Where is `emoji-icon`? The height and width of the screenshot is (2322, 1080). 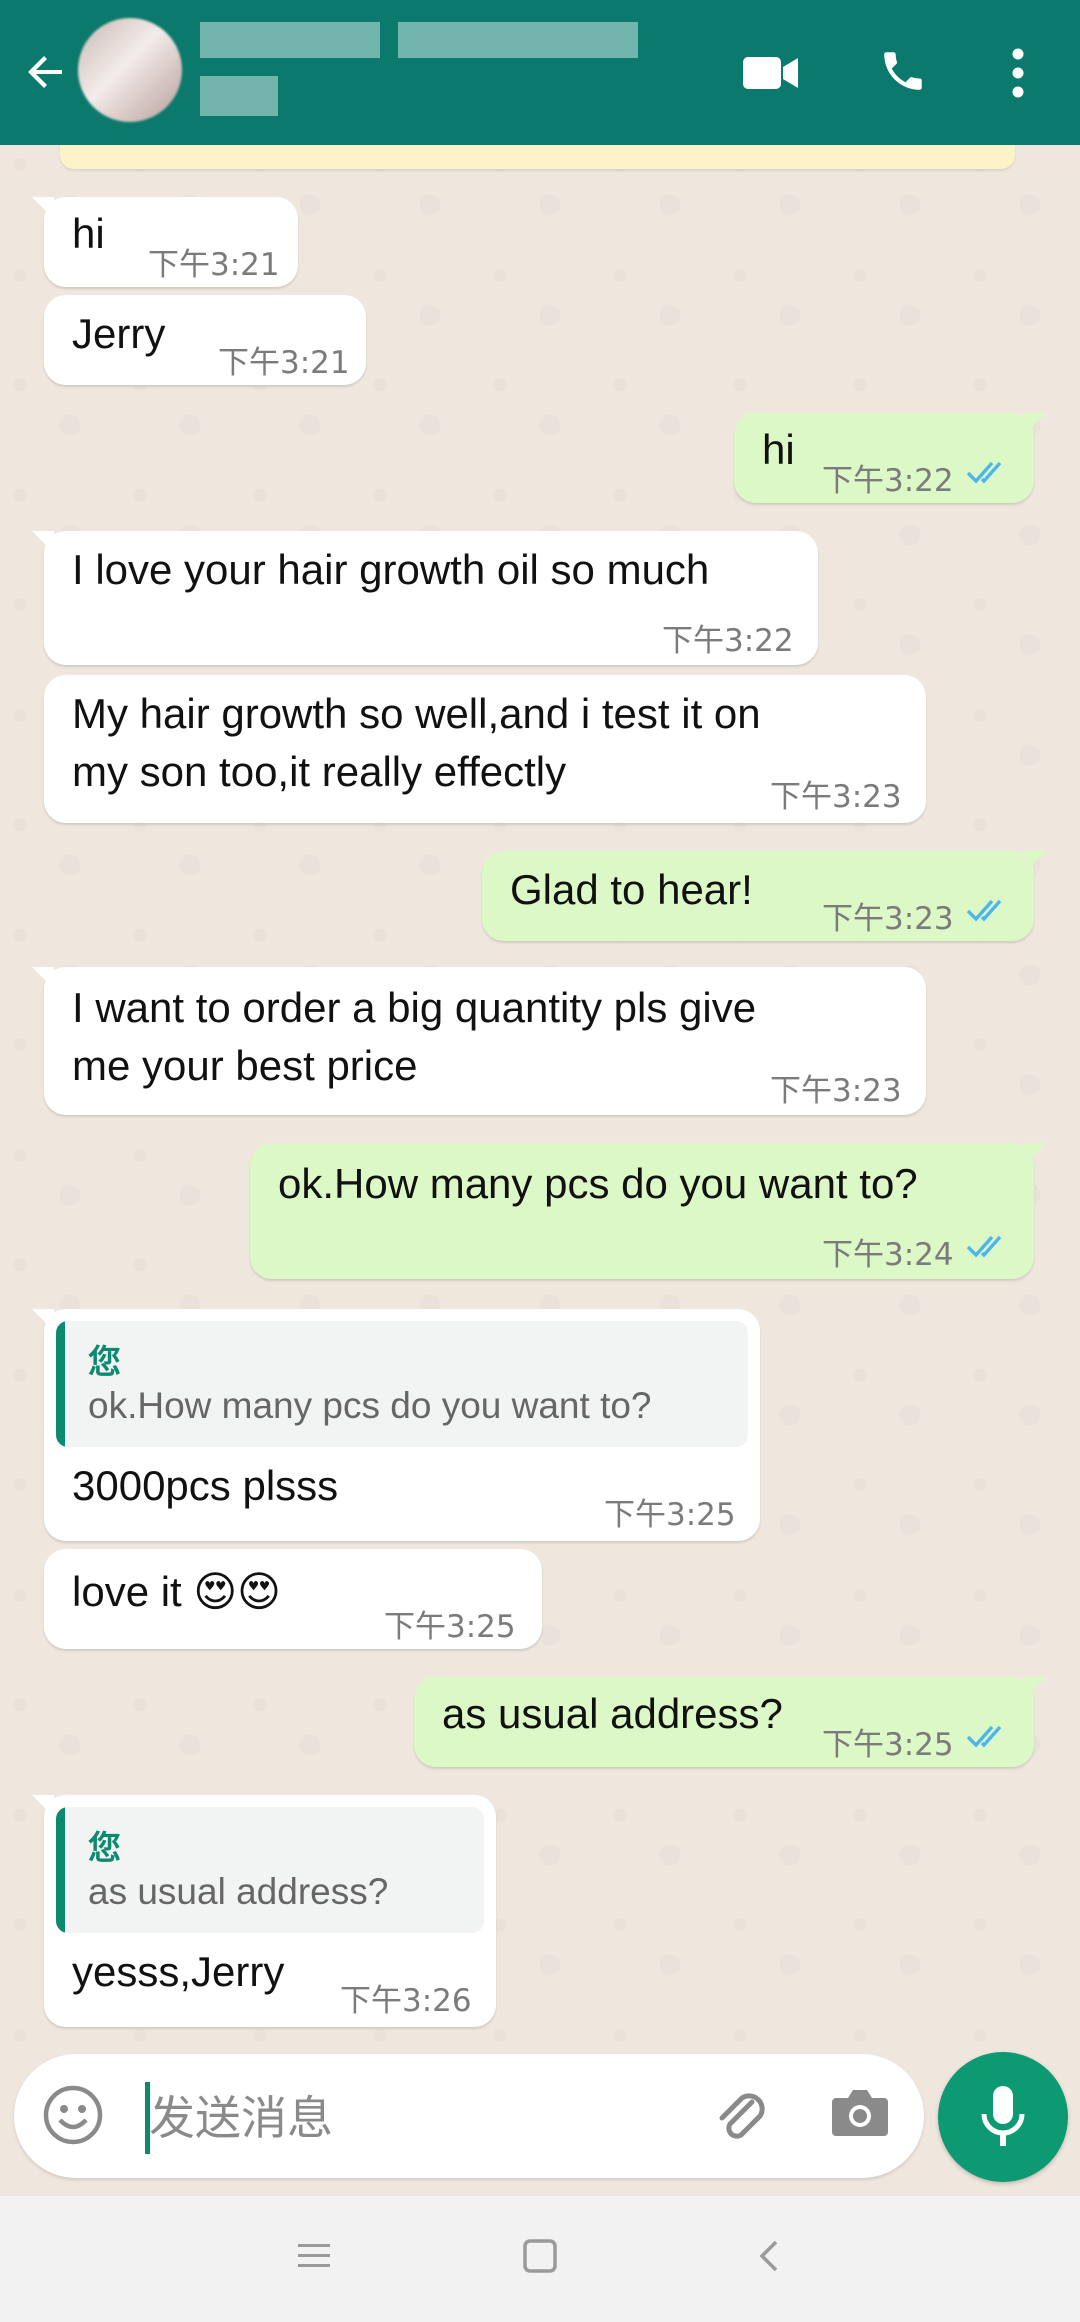
emoji-icon is located at coordinates (73, 2115).